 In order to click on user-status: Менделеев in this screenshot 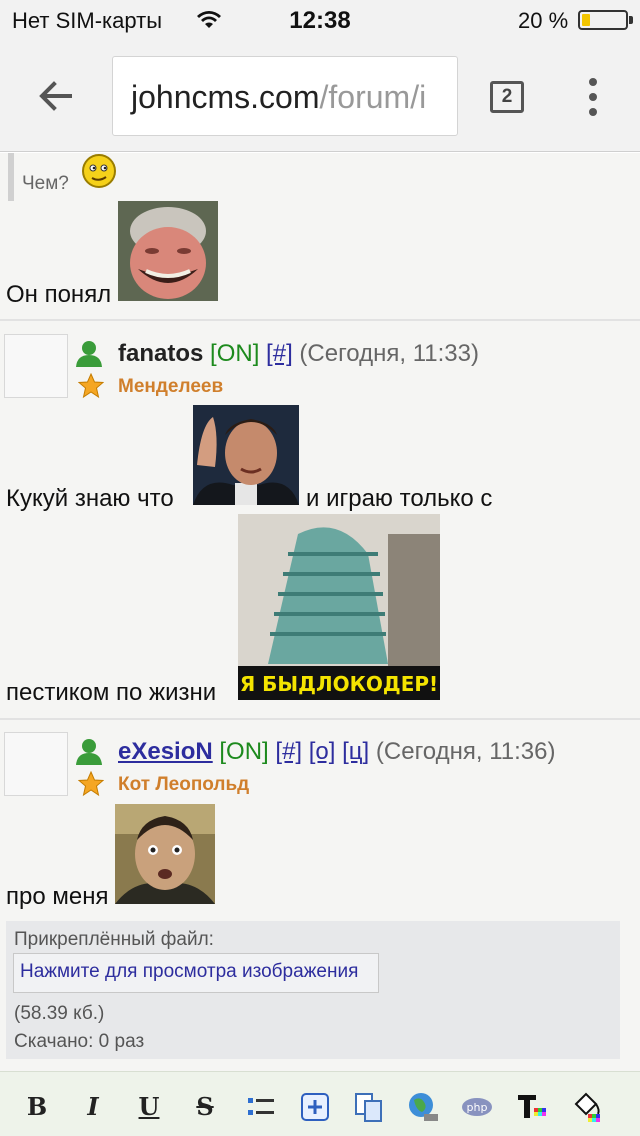, I will do `click(171, 386)`.